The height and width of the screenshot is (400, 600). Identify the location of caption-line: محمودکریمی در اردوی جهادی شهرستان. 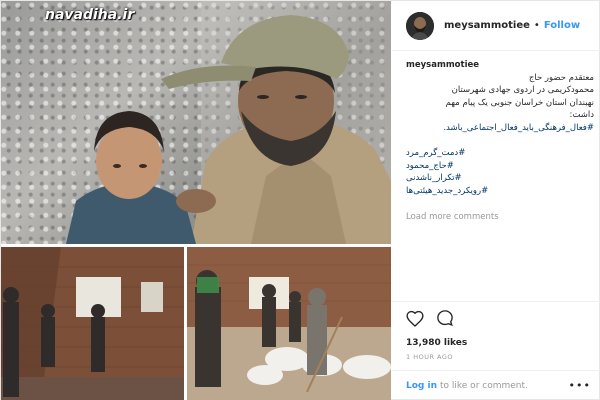
(522, 90).